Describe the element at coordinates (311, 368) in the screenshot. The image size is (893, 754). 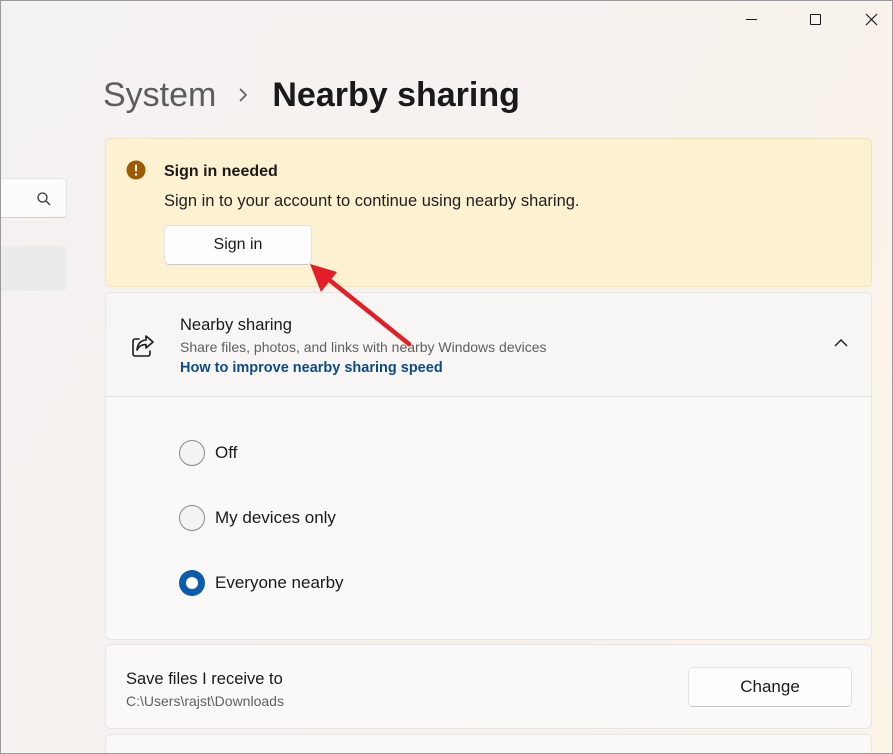
I see `improve-speed-link: How to improve nearby sharing speed` at that location.